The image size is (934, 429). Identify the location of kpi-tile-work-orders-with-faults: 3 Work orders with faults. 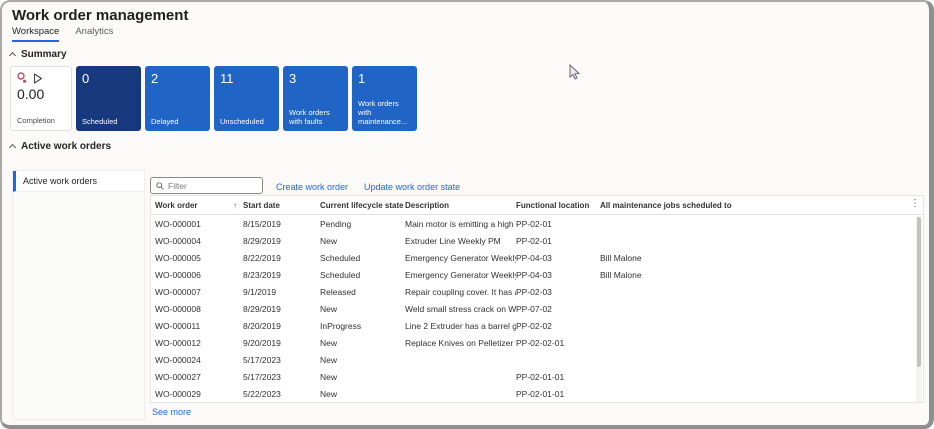
(315, 98).